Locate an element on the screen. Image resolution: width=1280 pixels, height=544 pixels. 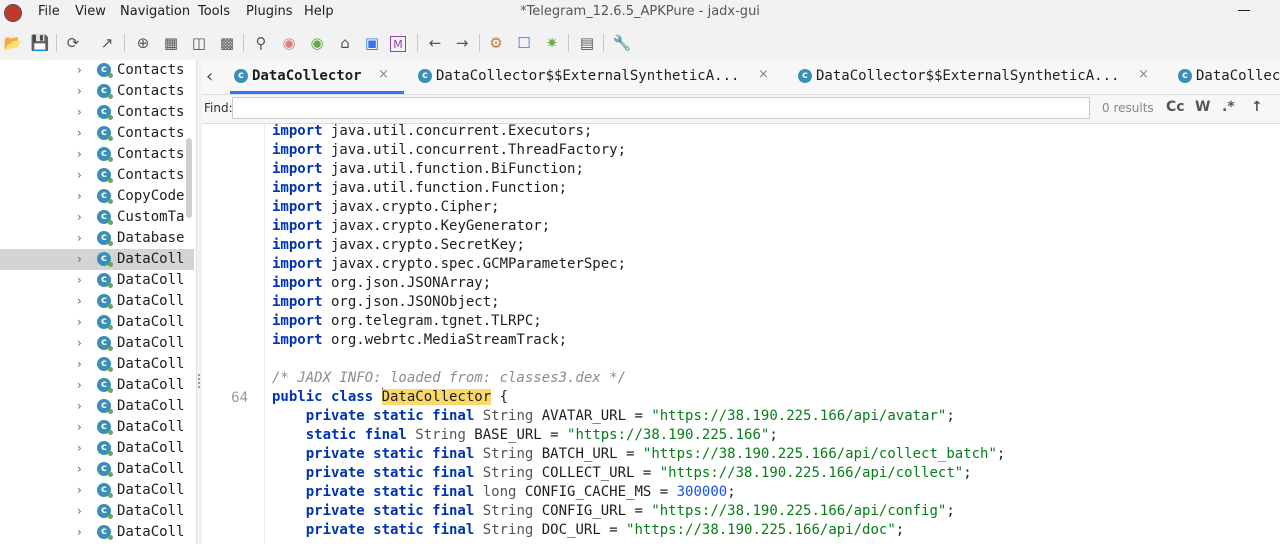
code-line: import javax.crypto.SecretKey; is located at coordinates (398, 245).